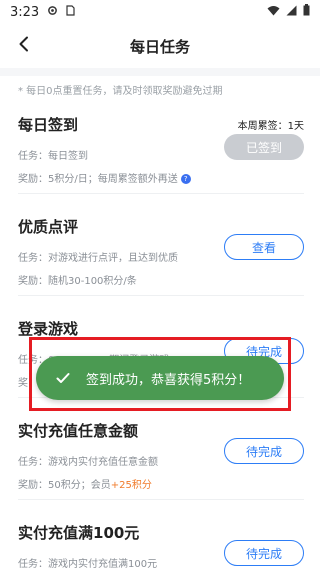 This screenshot has width=320, height=569. What do you see at coordinates (264, 247) in the screenshot?
I see `view-button: 查看` at bounding box center [264, 247].